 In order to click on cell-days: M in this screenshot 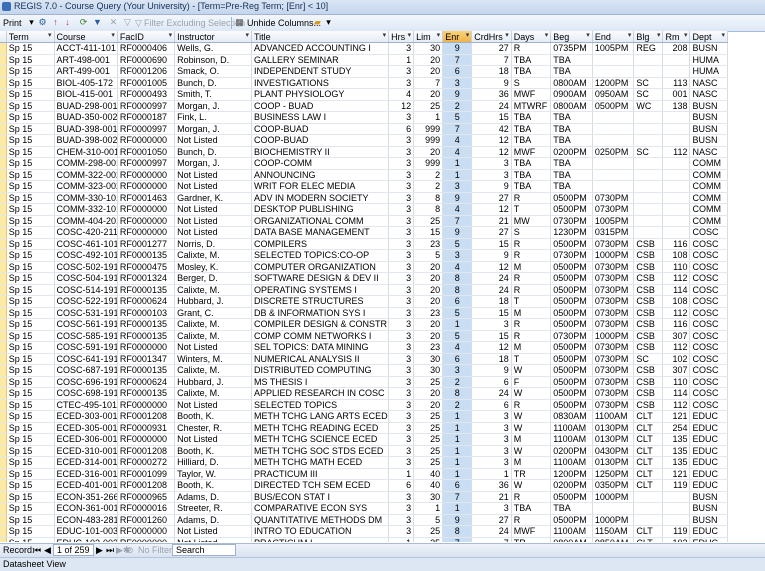, I will do `click(531, 347)`.